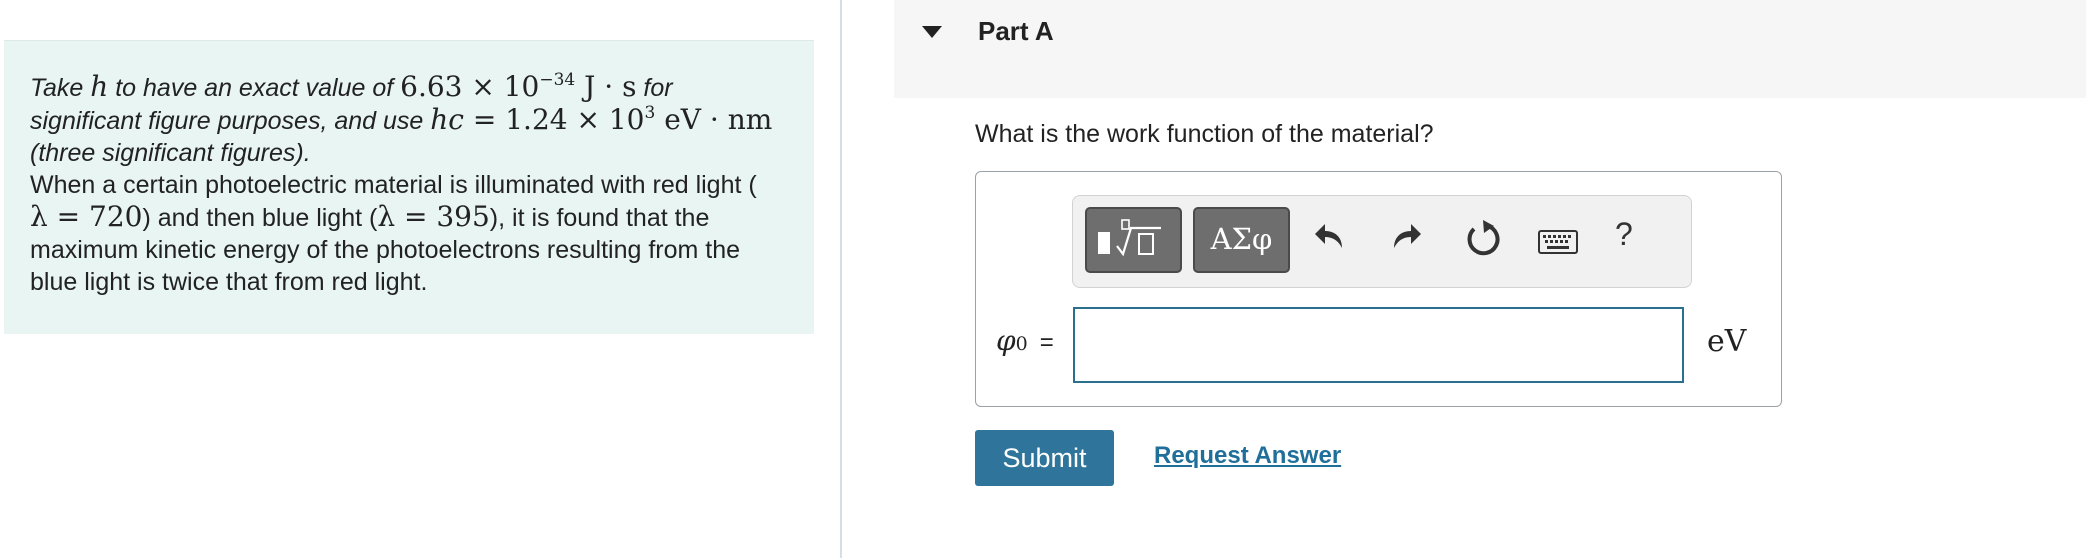  What do you see at coordinates (1406, 239) in the screenshot?
I see `redo-icon` at bounding box center [1406, 239].